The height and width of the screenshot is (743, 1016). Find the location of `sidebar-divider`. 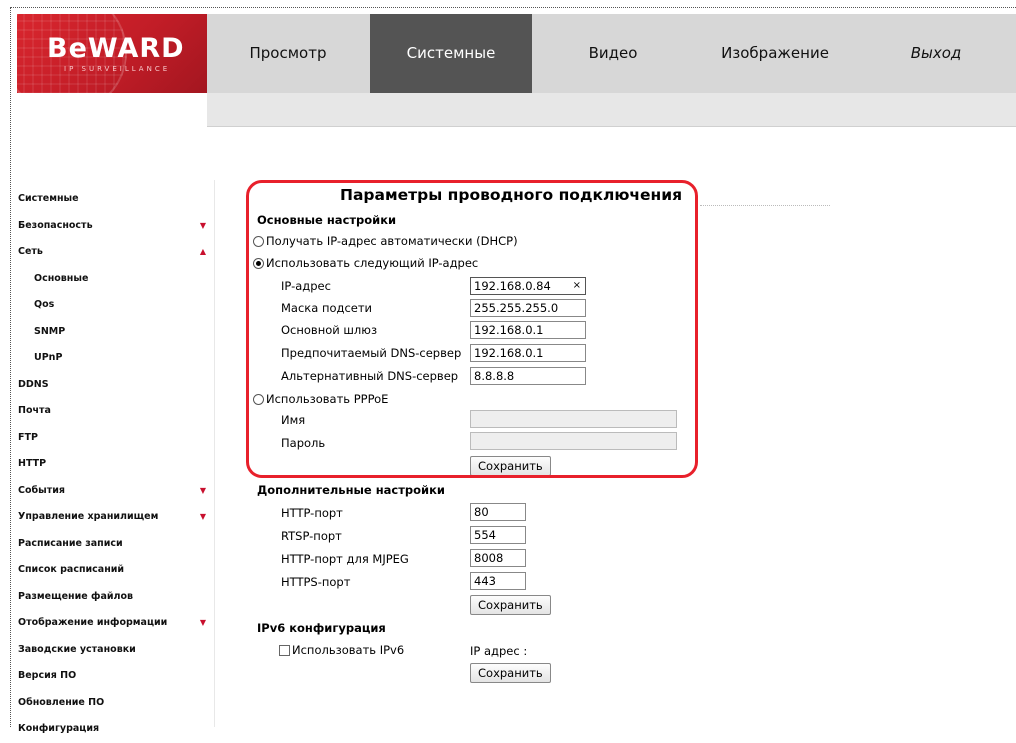

sidebar-divider is located at coordinates (214, 453).